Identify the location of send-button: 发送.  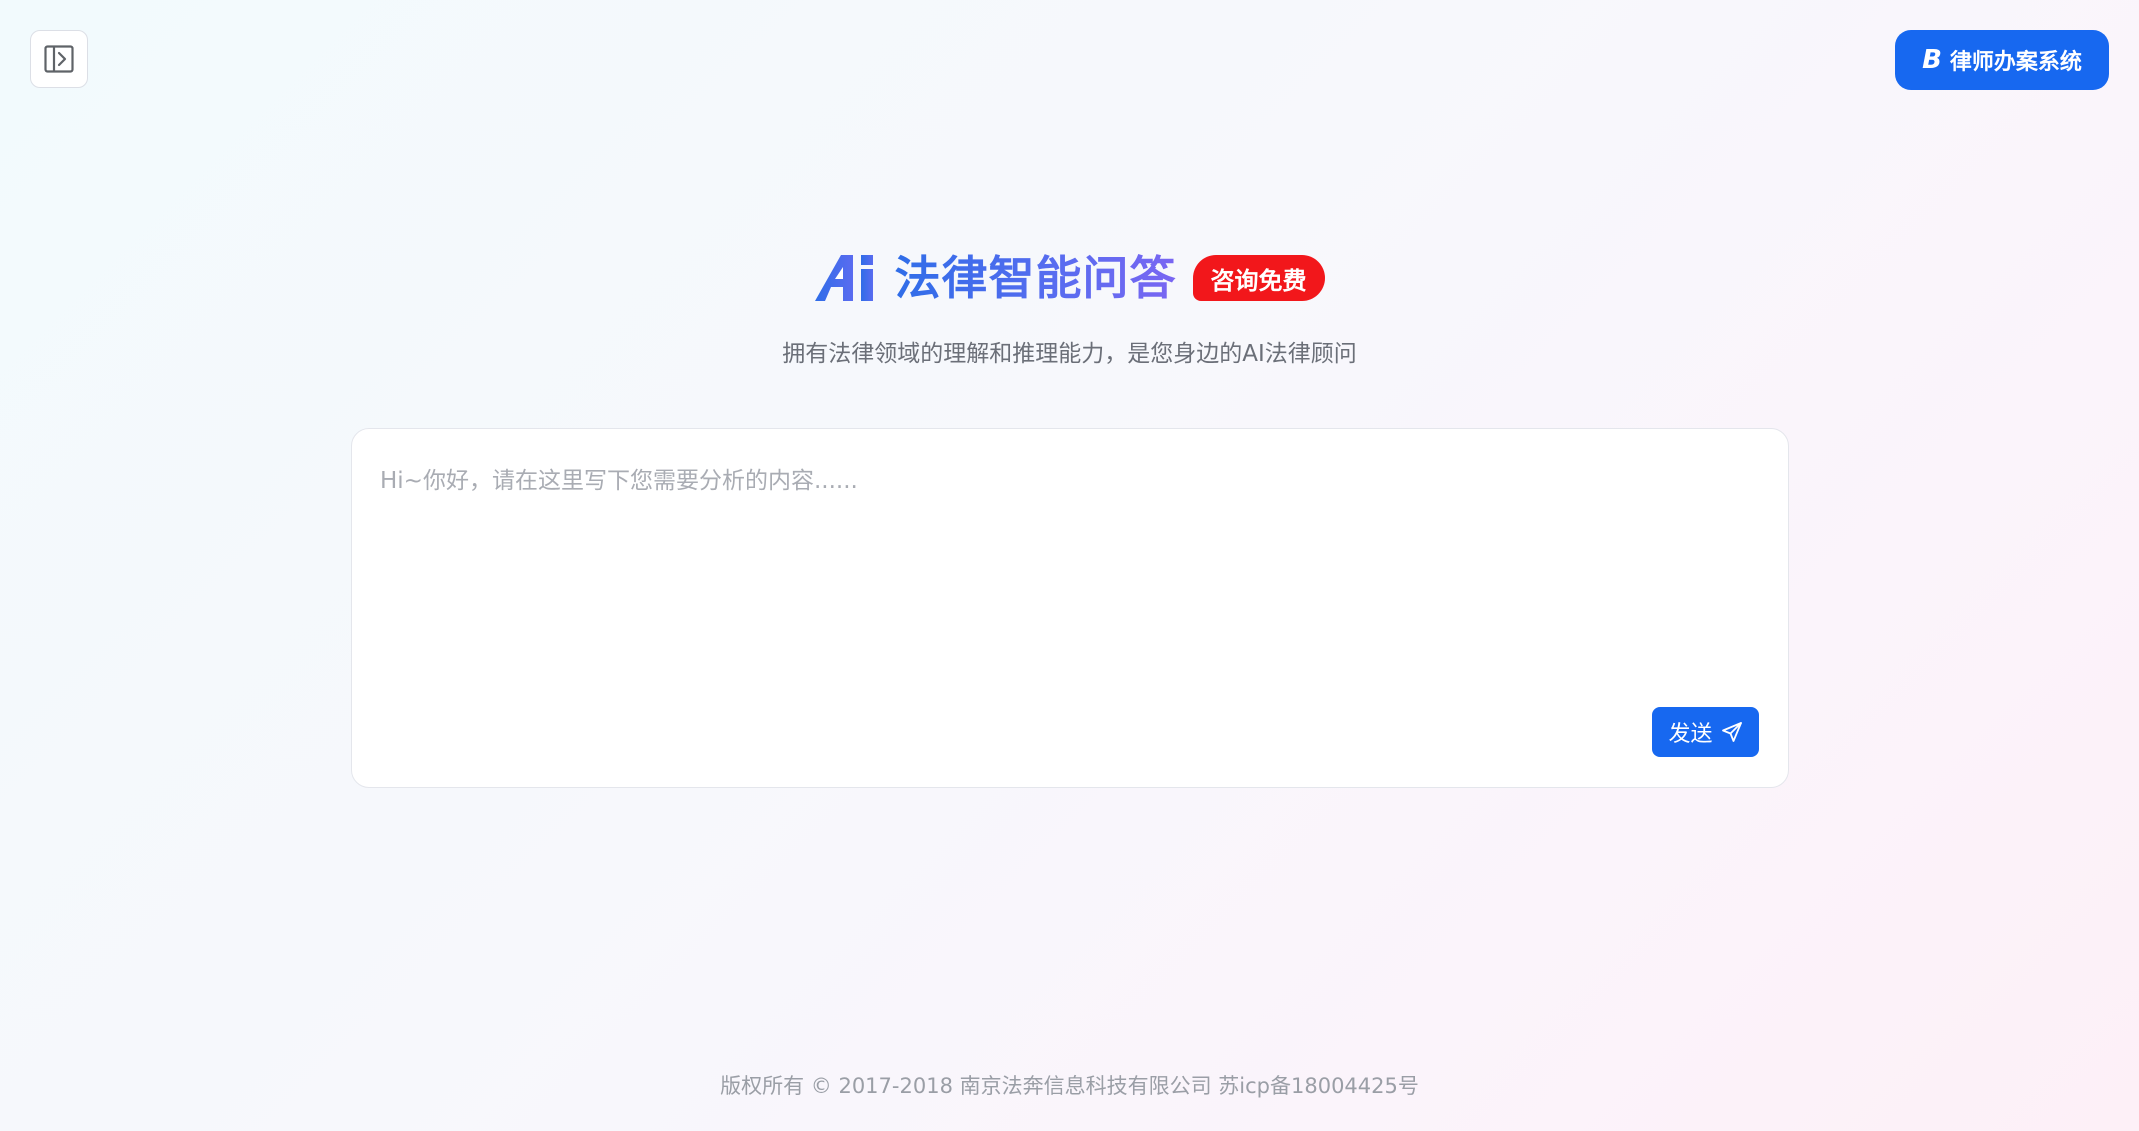
(1705, 732).